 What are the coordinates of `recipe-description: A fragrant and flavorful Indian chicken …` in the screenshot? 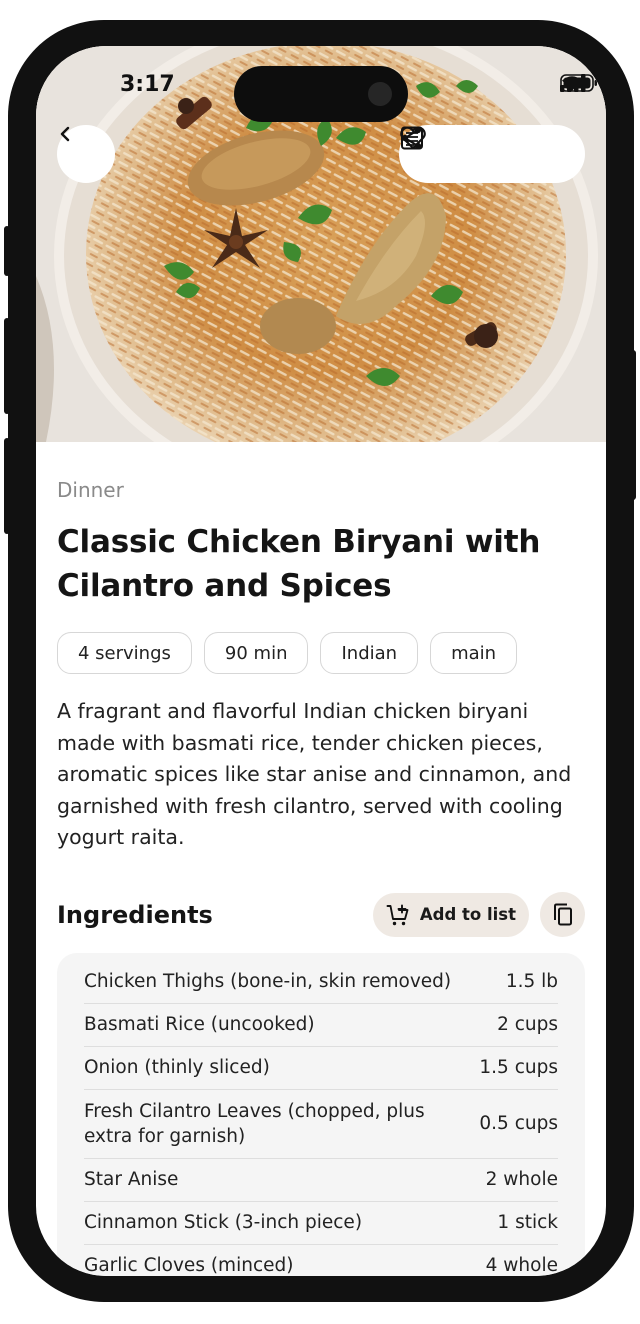 It's located at (314, 774).